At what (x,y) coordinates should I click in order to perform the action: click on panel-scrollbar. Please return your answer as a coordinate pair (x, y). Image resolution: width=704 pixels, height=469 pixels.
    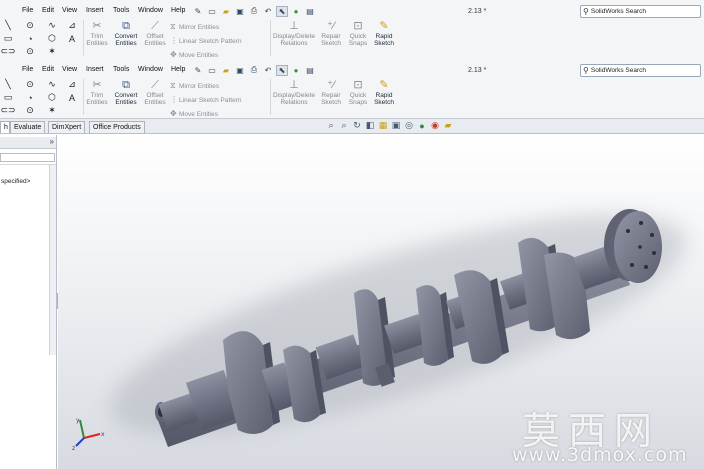
    Looking at the image, I should click on (52, 260).